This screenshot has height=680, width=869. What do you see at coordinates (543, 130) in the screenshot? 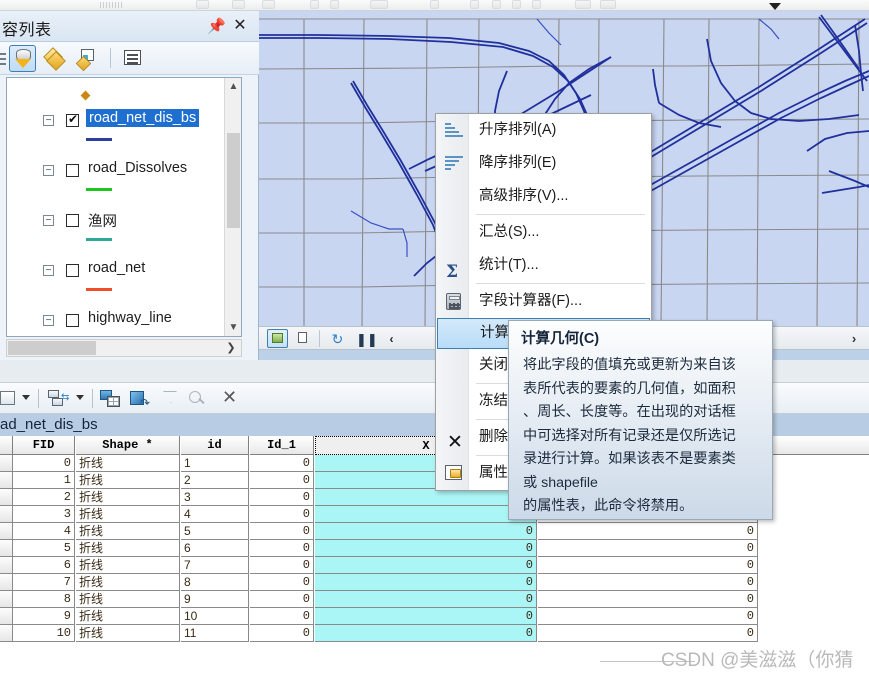
I see `menu-item-sort-ascending: 升序排列(A)` at bounding box center [543, 130].